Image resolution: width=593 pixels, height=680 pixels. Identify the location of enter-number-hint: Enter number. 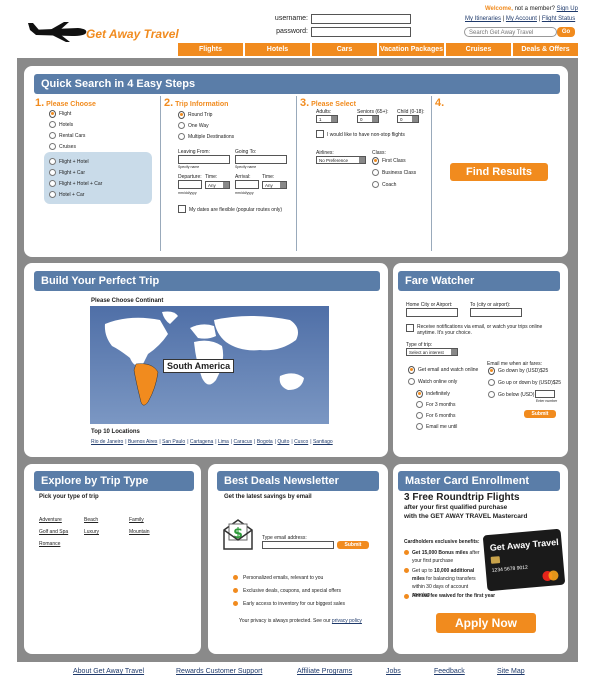
(547, 401).